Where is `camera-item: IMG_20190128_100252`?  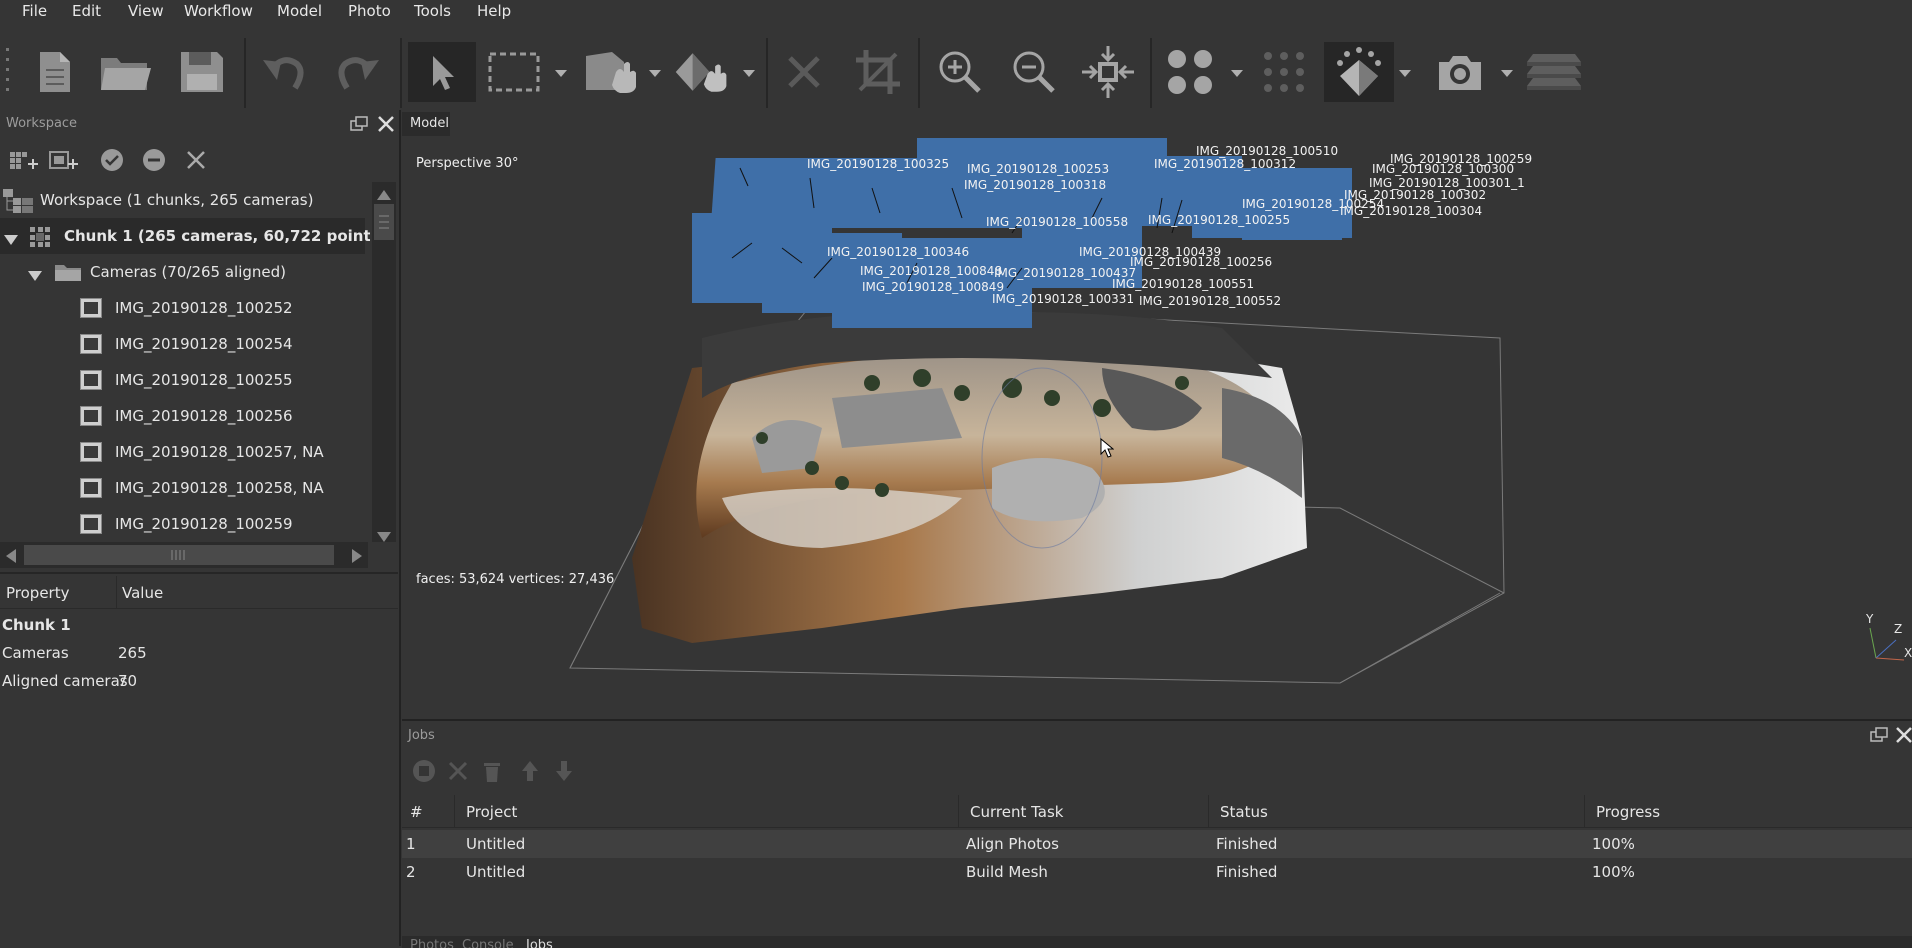 camera-item: IMG_20190128_100252 is located at coordinates (182, 308).